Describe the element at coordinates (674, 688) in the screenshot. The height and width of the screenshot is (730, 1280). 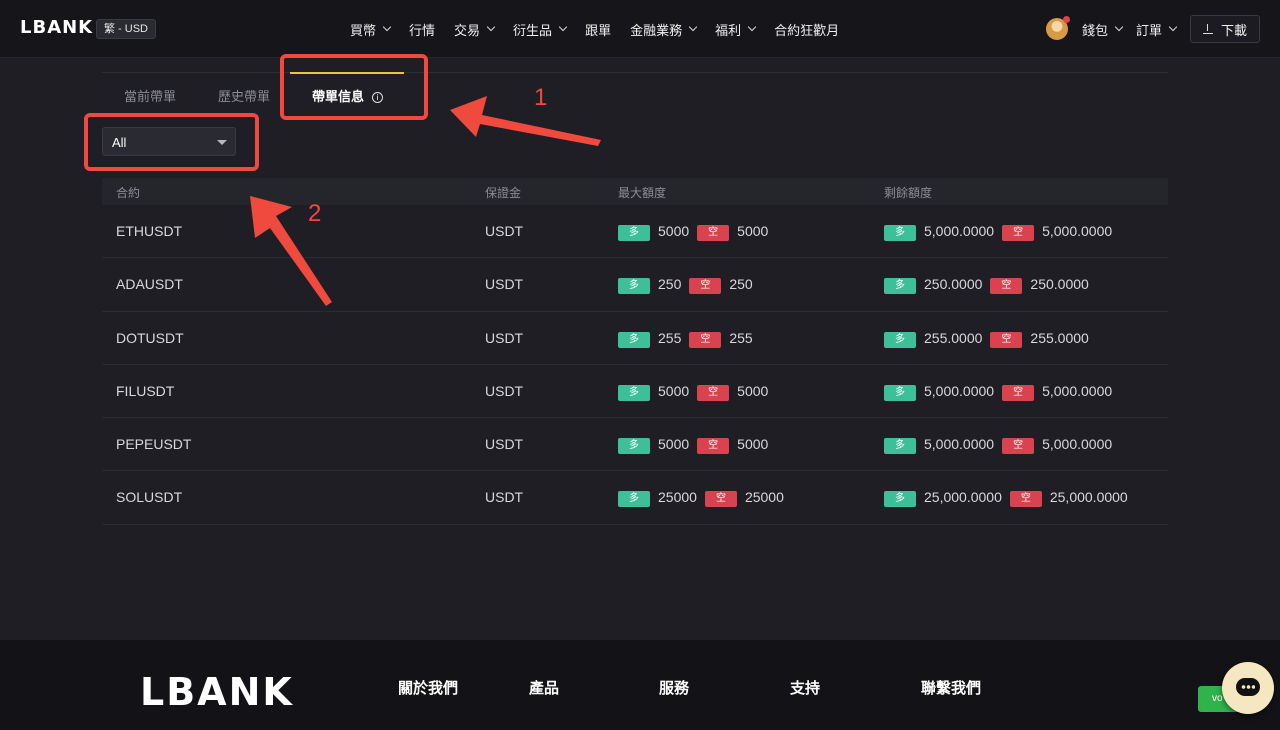
I see `footer-services: 服務` at that location.